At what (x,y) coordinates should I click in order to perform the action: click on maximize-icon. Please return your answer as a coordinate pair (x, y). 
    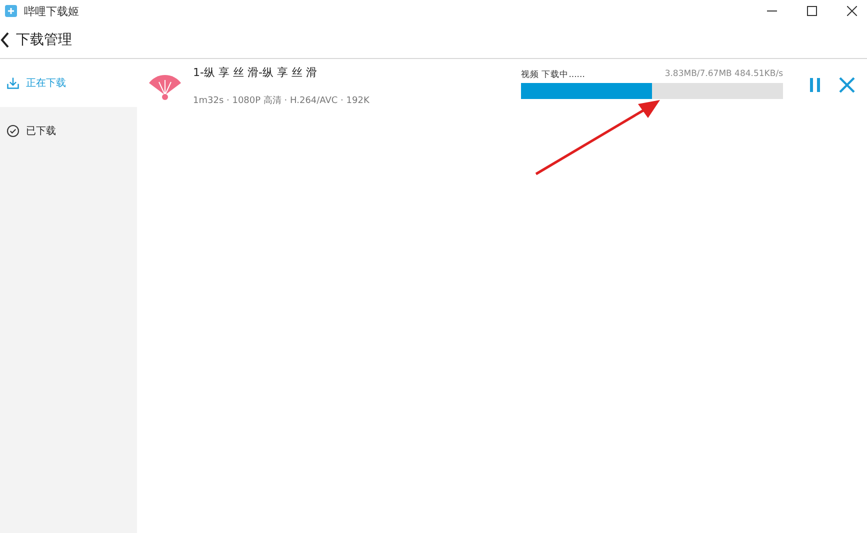
    Looking at the image, I should click on (812, 11).